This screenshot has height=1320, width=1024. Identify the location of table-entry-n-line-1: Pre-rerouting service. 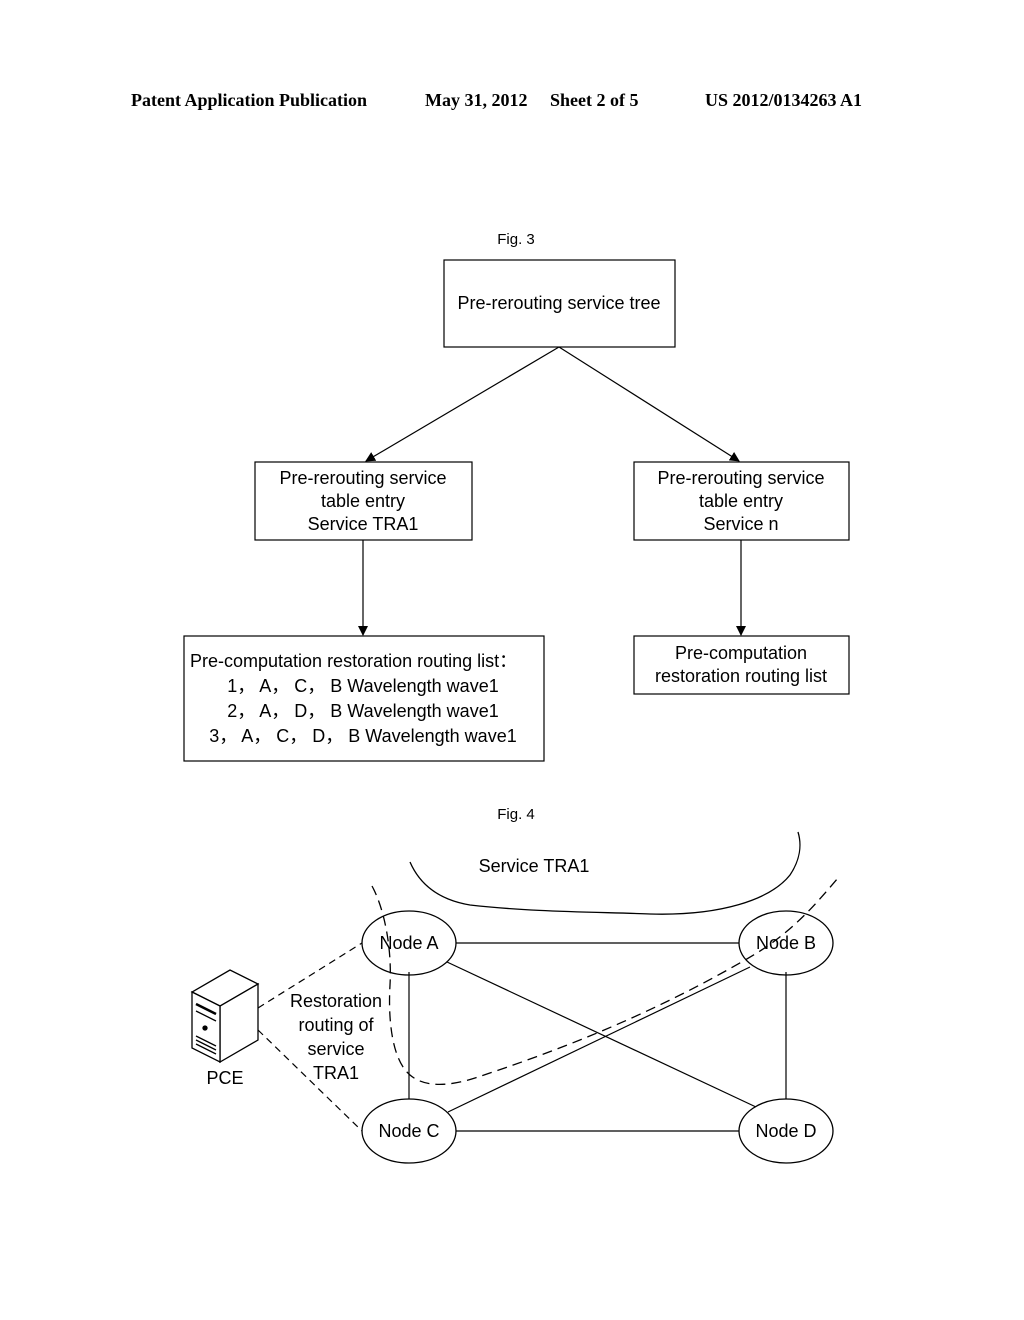
(740, 478).